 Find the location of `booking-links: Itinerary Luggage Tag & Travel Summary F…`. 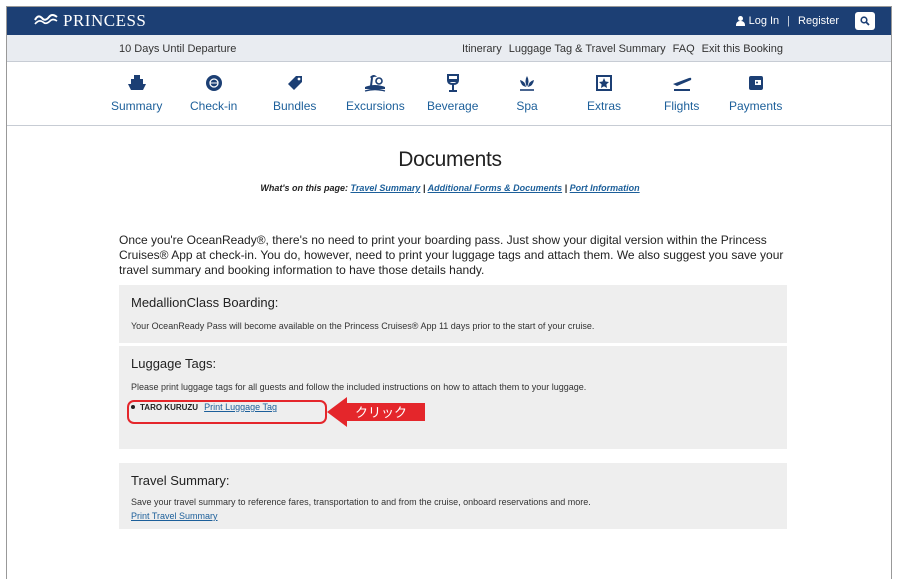

booking-links: Itinerary Luggage Tag & Travel Summary F… is located at coordinates (622, 49).